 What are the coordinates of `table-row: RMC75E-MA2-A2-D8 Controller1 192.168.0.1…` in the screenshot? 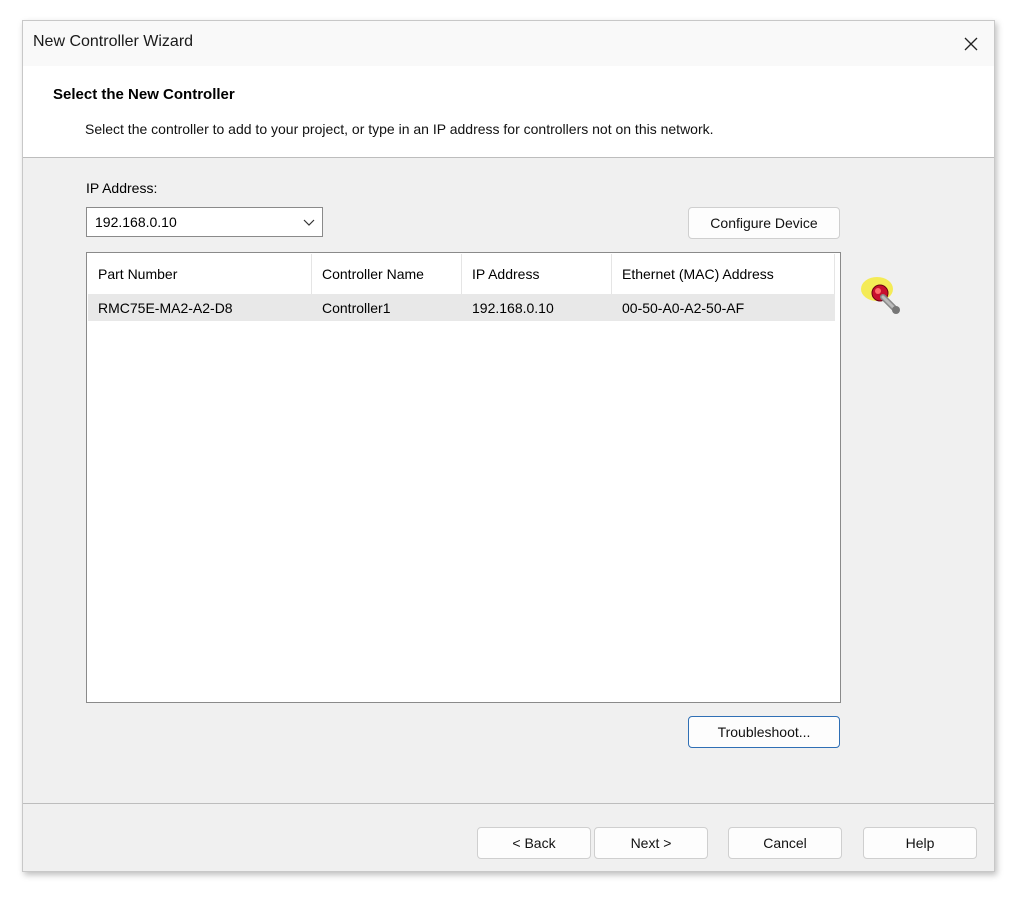 It's located at (461, 307).